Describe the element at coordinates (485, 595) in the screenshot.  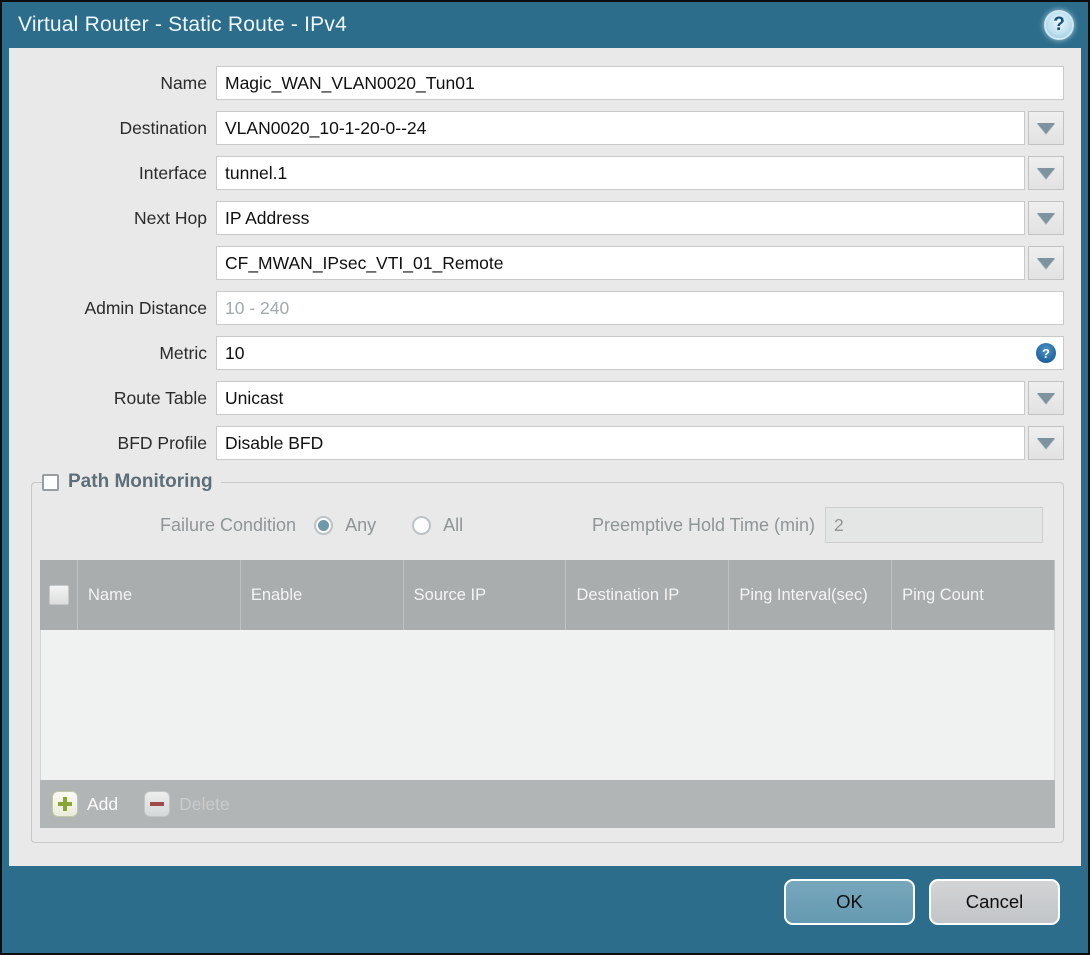
I see `column-header-source-ip: Source IP` at that location.